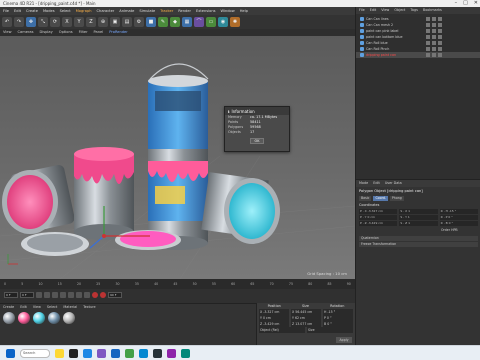  Describe the element at coordinates (235, 22) in the screenshot. I see `light-icon: ✺` at that location.